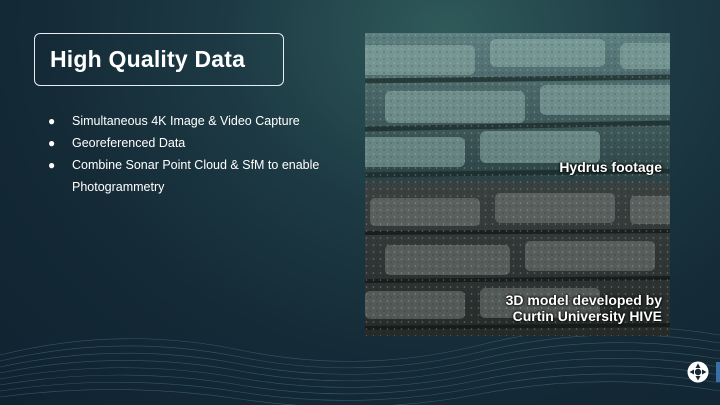 This screenshot has width=720, height=405. Describe the element at coordinates (698, 372) in the screenshot. I see `company-logo-icon` at that location.